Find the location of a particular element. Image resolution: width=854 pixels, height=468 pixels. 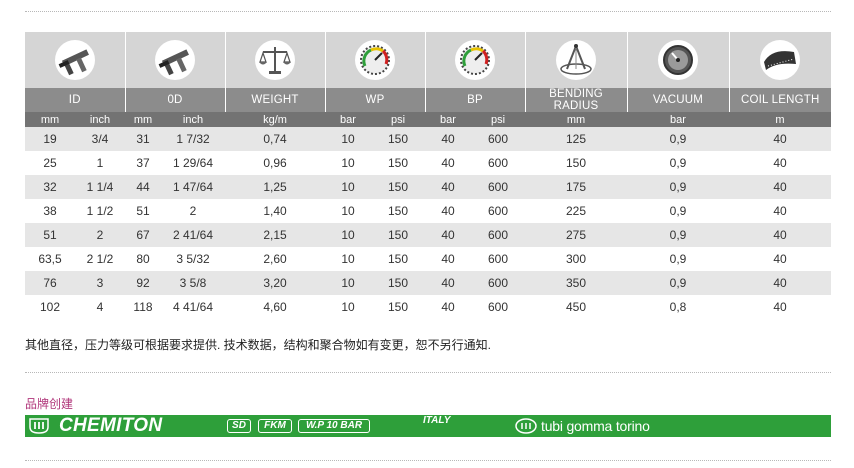

column-header-vacuum: VACUUM is located at coordinates (677, 100).